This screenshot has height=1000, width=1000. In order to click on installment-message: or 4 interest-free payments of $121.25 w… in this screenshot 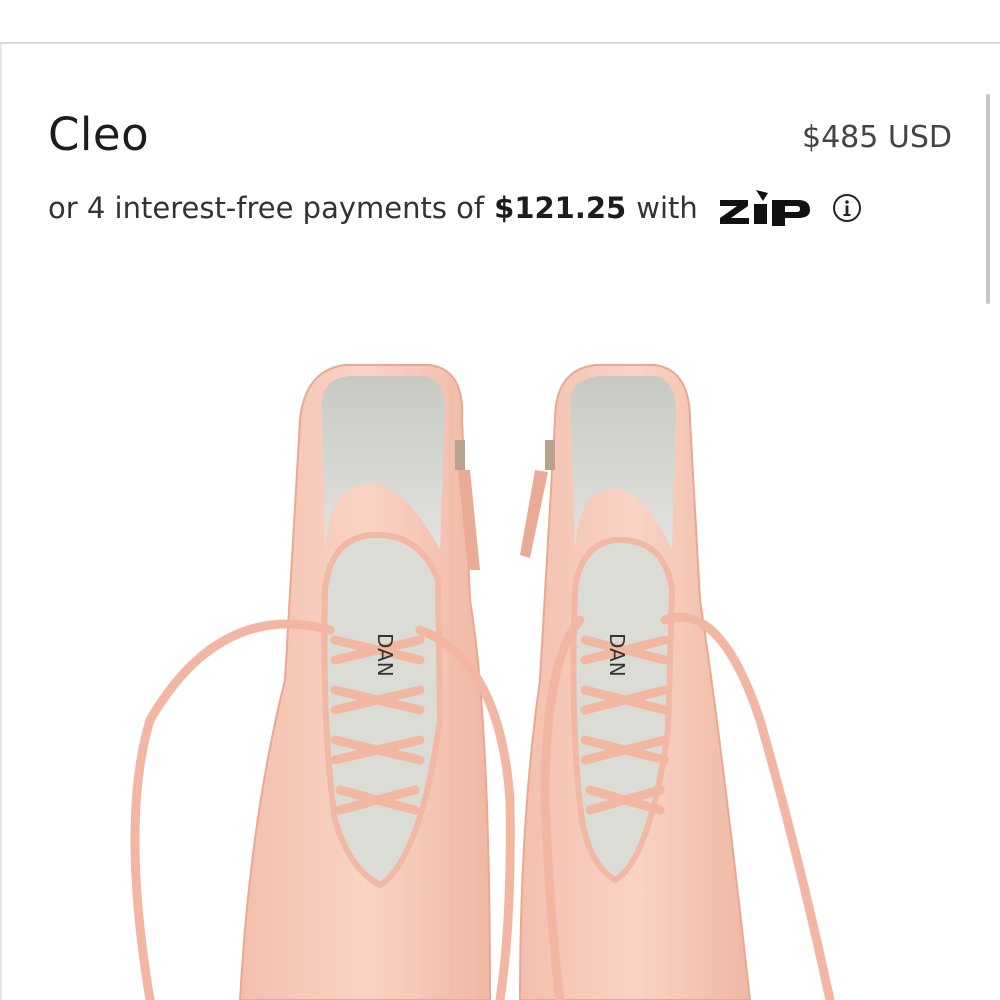, I will do `click(455, 208)`.